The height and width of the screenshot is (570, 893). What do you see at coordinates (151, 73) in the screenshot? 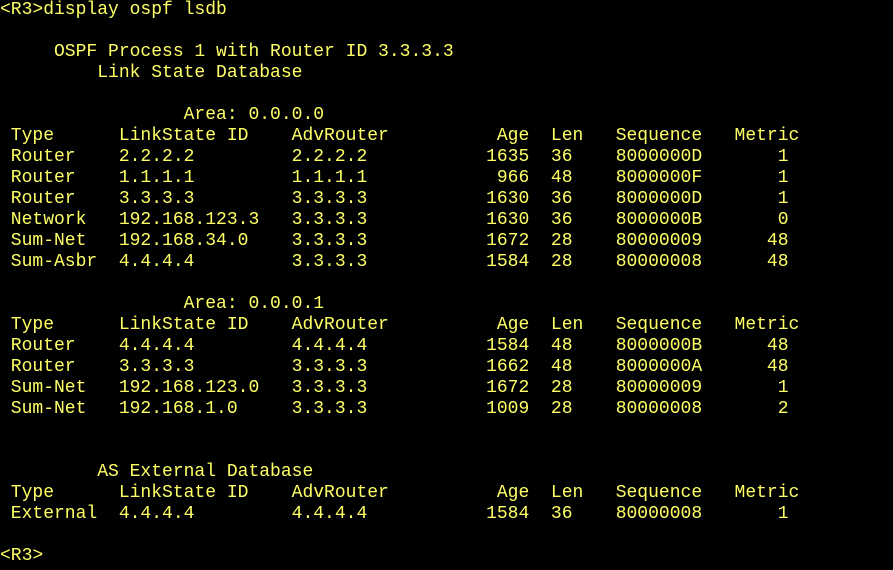
I see `database-title: Link State Database` at bounding box center [151, 73].